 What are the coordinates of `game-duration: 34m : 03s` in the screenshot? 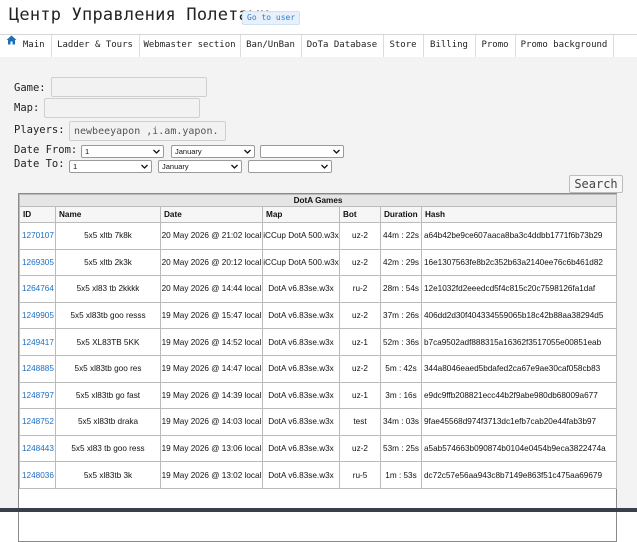 It's located at (401, 422).